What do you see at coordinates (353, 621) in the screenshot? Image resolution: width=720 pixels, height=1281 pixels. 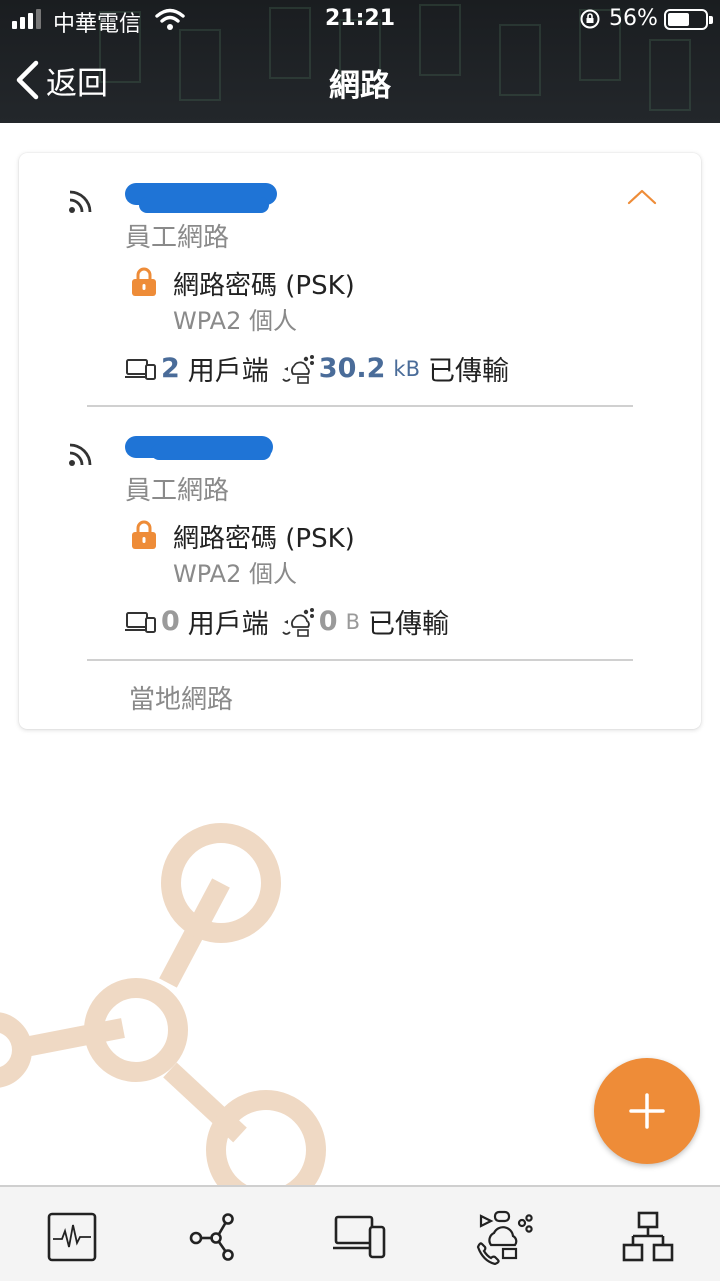 I see `transfer-unit: B` at bounding box center [353, 621].